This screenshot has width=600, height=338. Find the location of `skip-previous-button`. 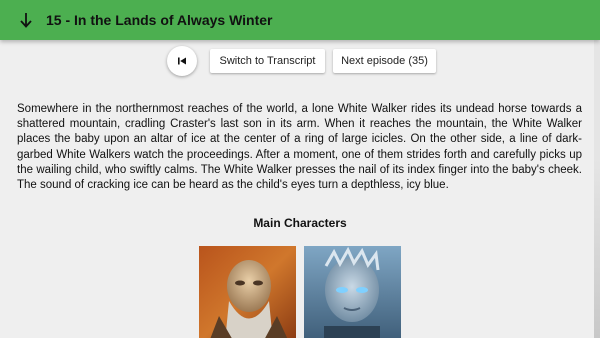

skip-previous-button is located at coordinates (182, 61).